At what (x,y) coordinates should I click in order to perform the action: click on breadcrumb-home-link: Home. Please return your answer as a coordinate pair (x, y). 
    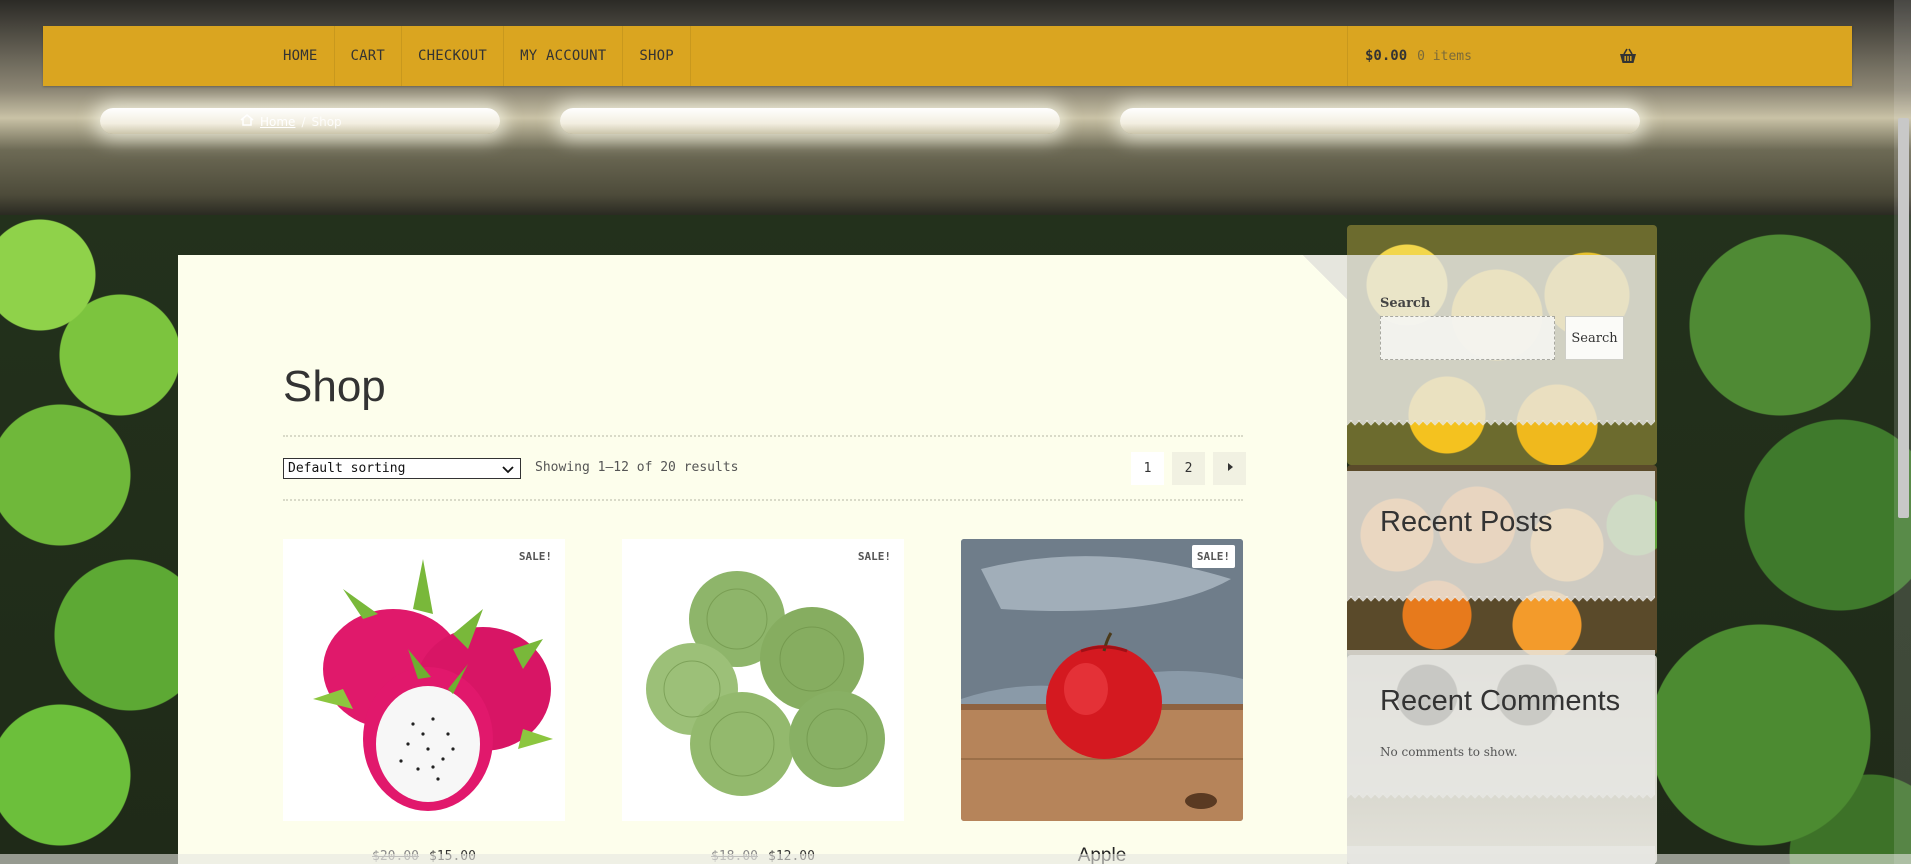
    Looking at the image, I should click on (277, 122).